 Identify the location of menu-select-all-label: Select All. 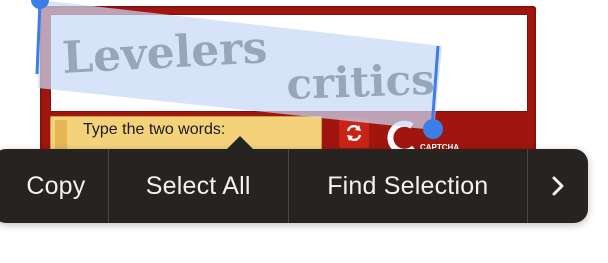
(198, 185).